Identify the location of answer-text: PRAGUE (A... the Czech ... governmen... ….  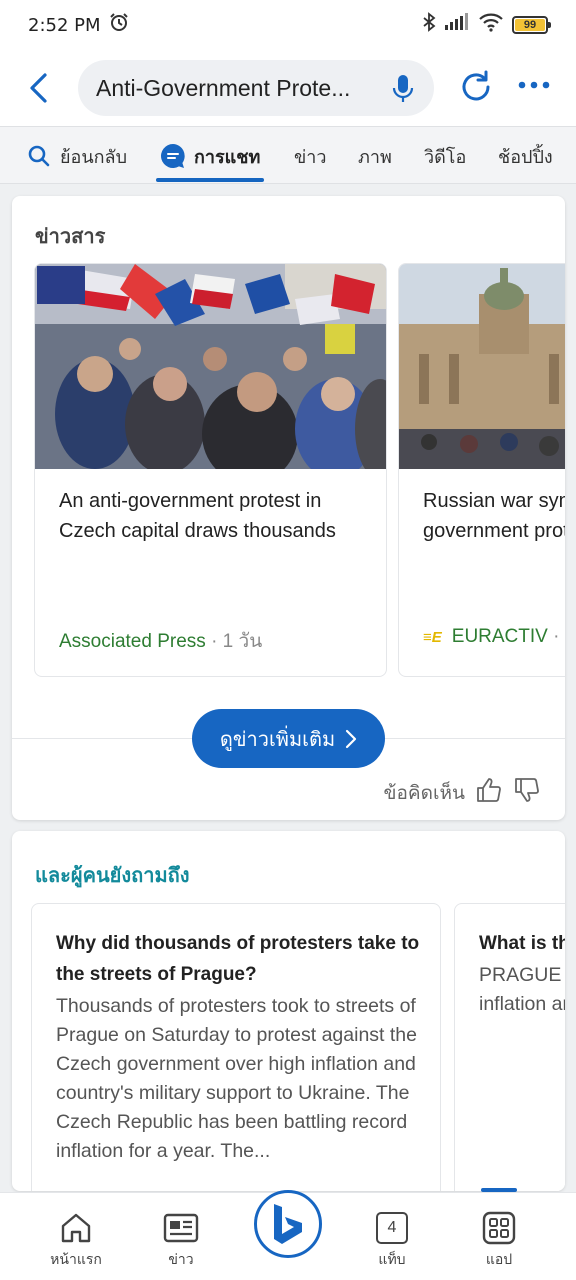
(522, 989).